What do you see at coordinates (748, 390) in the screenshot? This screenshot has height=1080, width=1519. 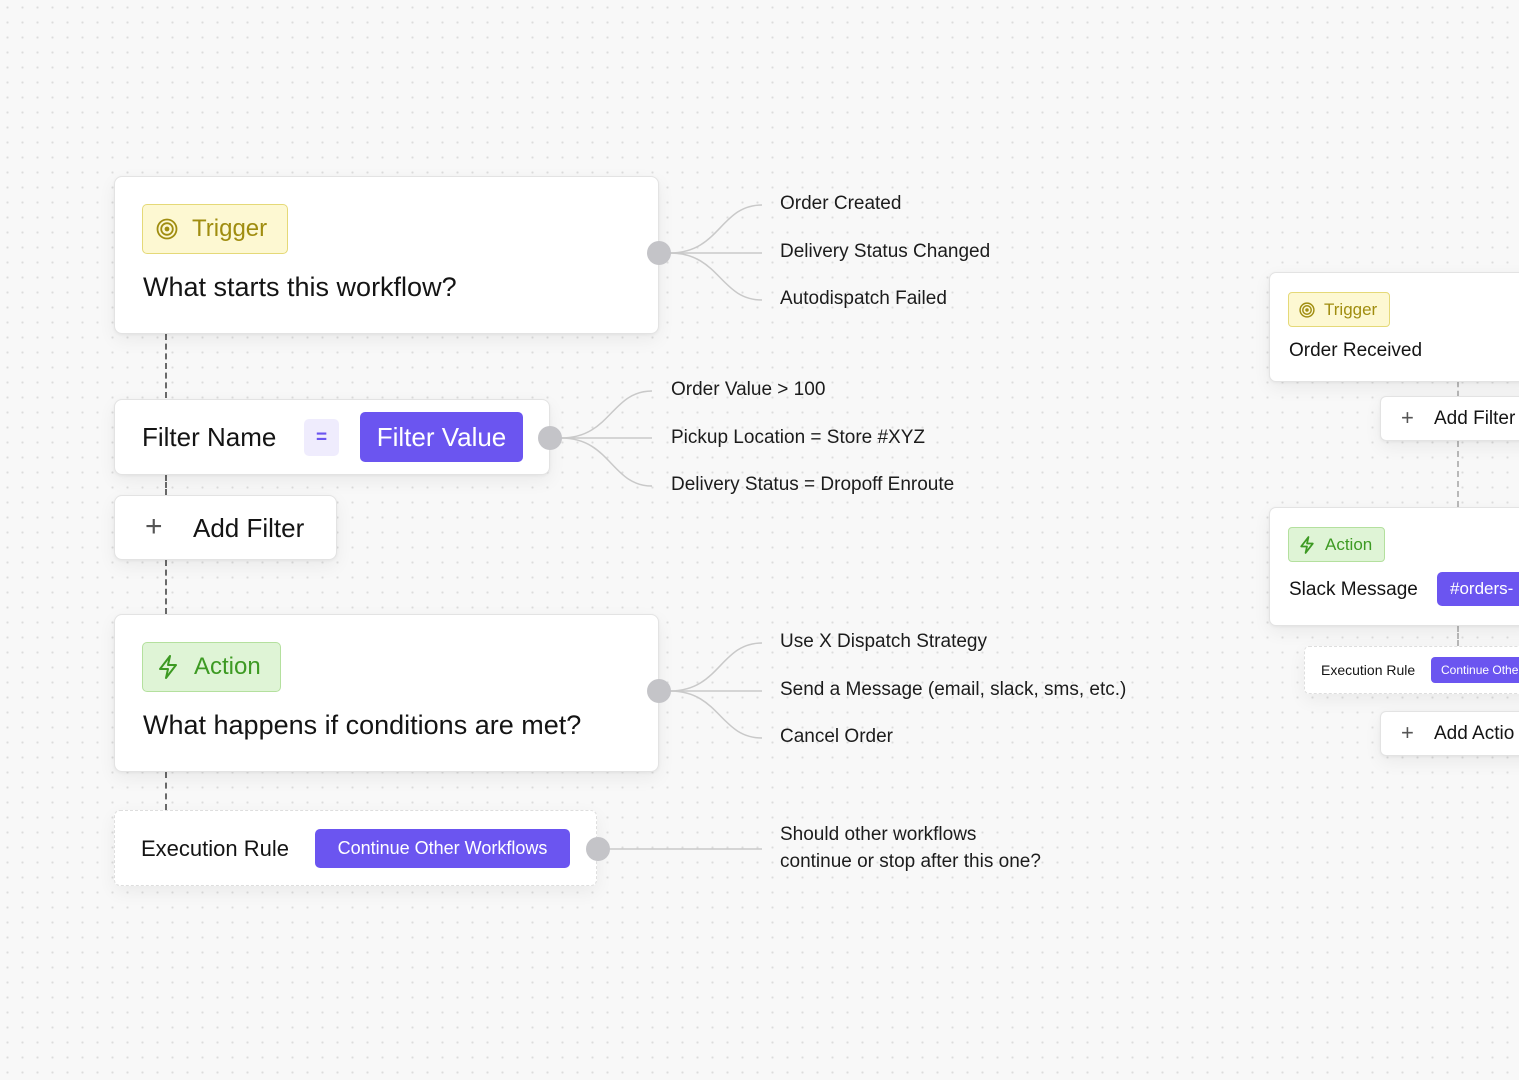 I see `filter-option: Order Value > 100` at bounding box center [748, 390].